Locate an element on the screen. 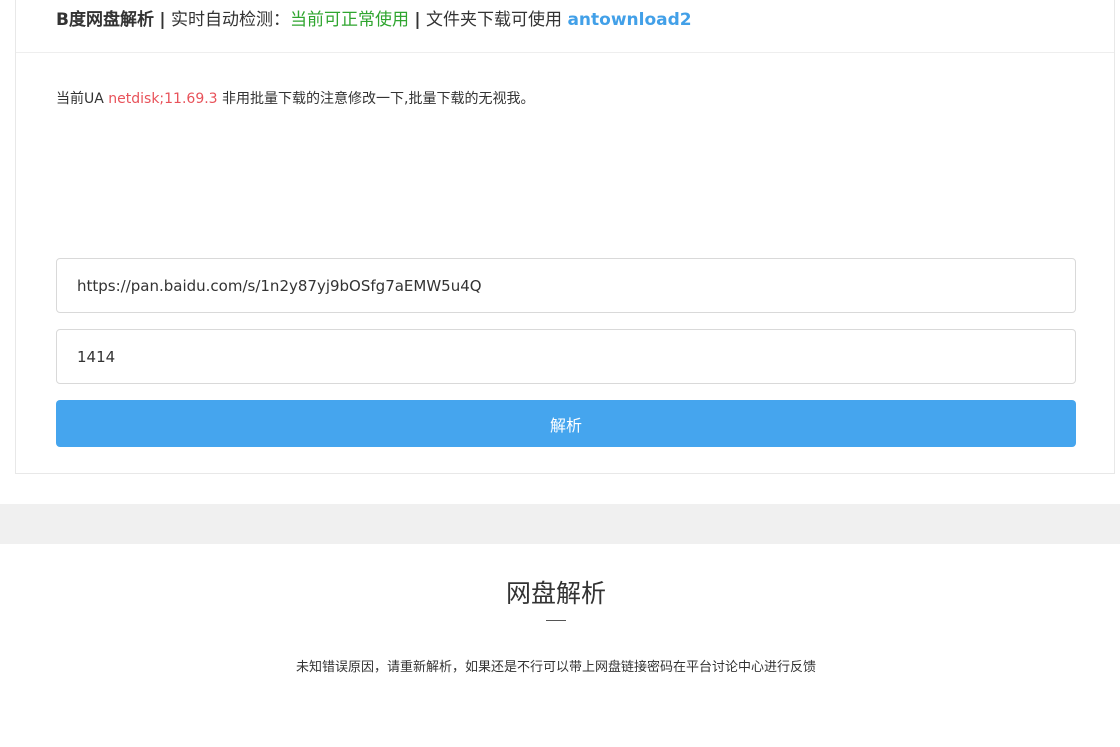  folder-label: 文件夹下载可使用 is located at coordinates (494, 20).